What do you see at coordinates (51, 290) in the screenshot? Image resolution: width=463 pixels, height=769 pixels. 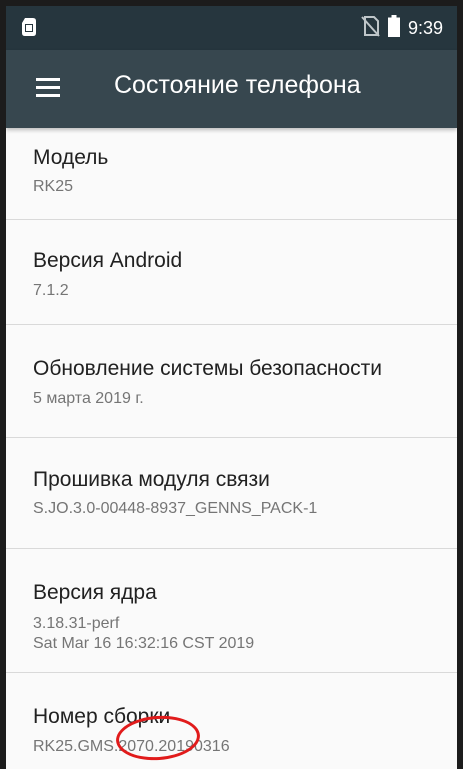 I see `item-value: 7.1.2` at bounding box center [51, 290].